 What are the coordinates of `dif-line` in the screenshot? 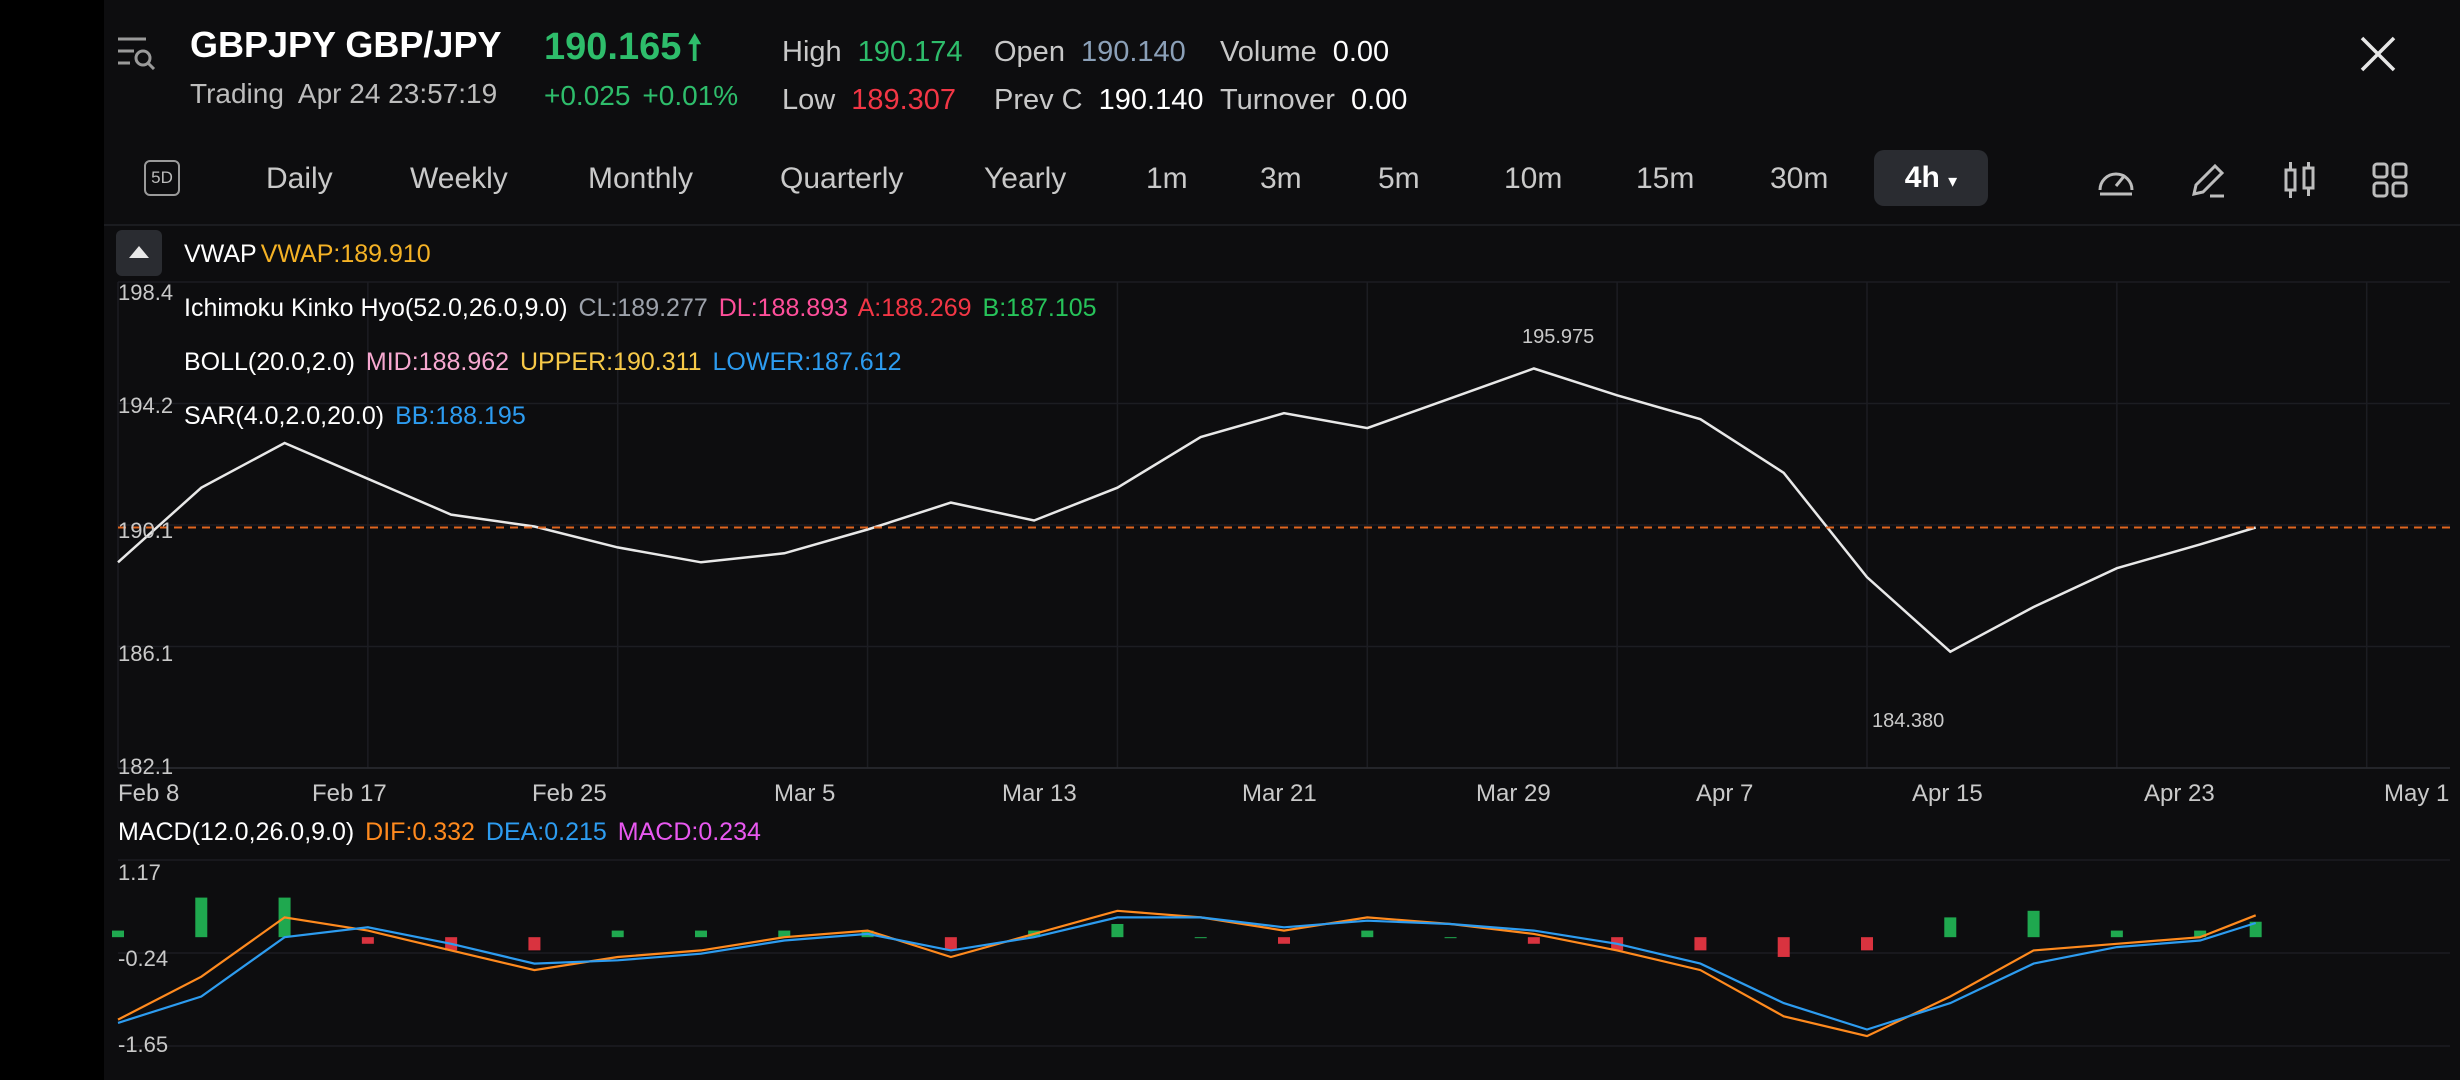 It's located at (1187, 973).